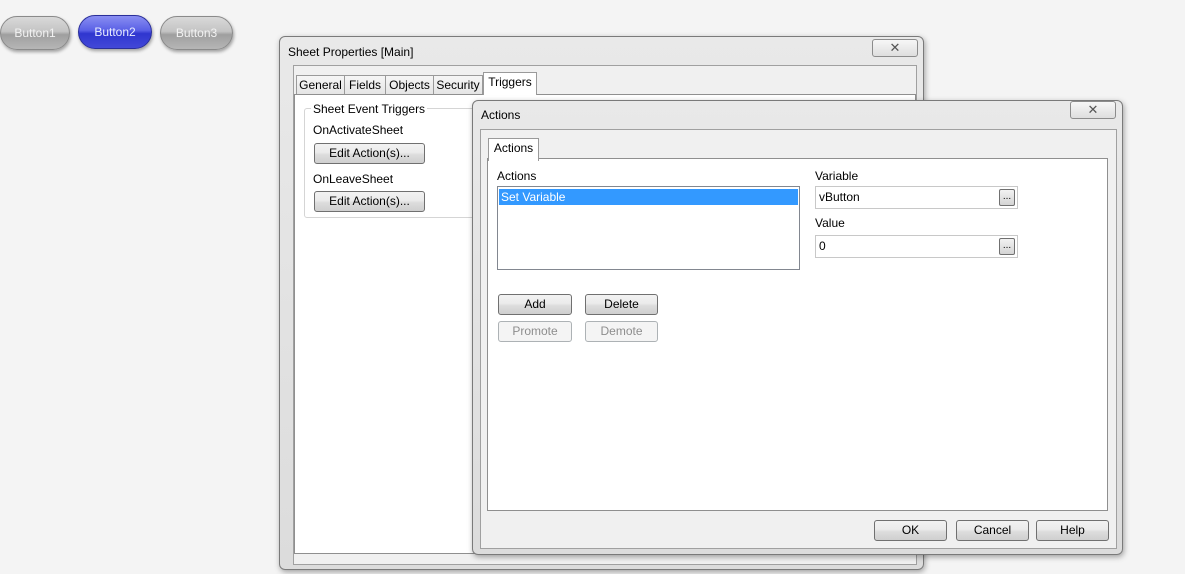 Image resolution: width=1185 pixels, height=574 pixels. Describe the element at coordinates (1072, 530) in the screenshot. I see `help-button: Help` at that location.